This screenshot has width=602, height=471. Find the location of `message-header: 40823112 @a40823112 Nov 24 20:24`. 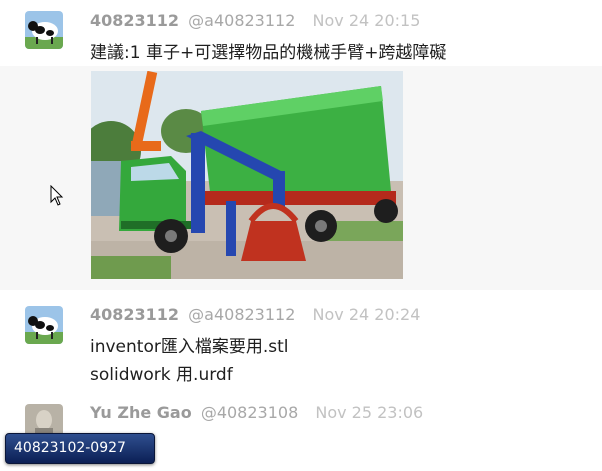

message-header: 40823112 @a40823112 Nov 24 20:24 is located at coordinates (255, 314).